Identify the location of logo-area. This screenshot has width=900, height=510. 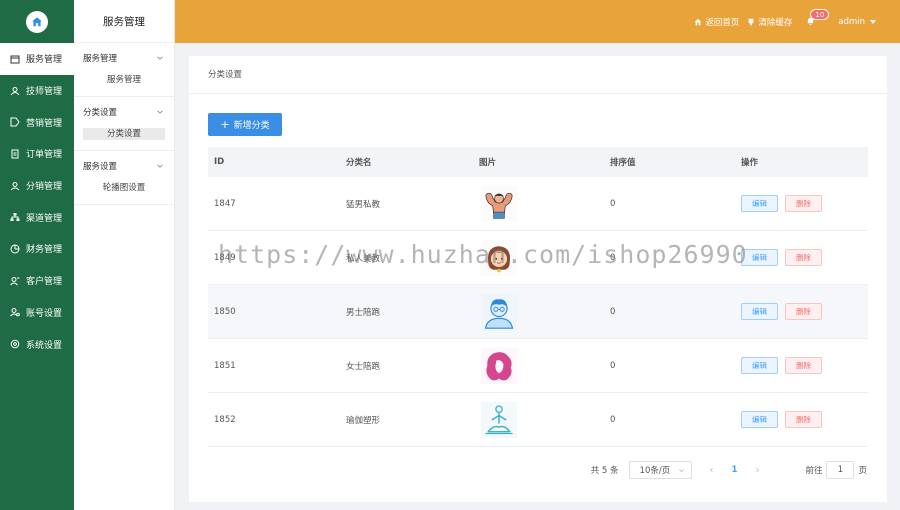
(37, 21).